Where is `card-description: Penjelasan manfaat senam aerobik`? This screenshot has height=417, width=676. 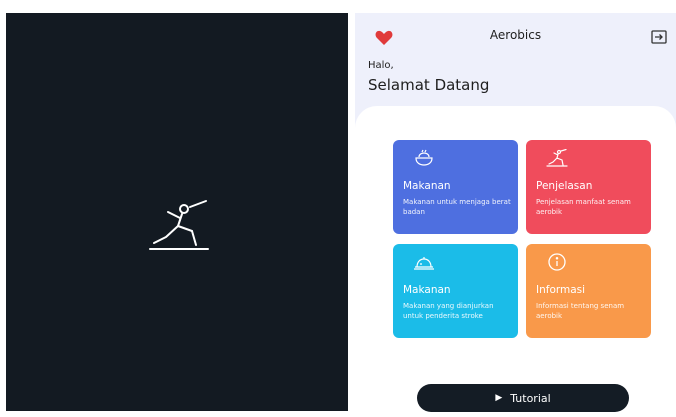 card-description: Penjelasan manfaat senam aerobik is located at coordinates (583, 207).